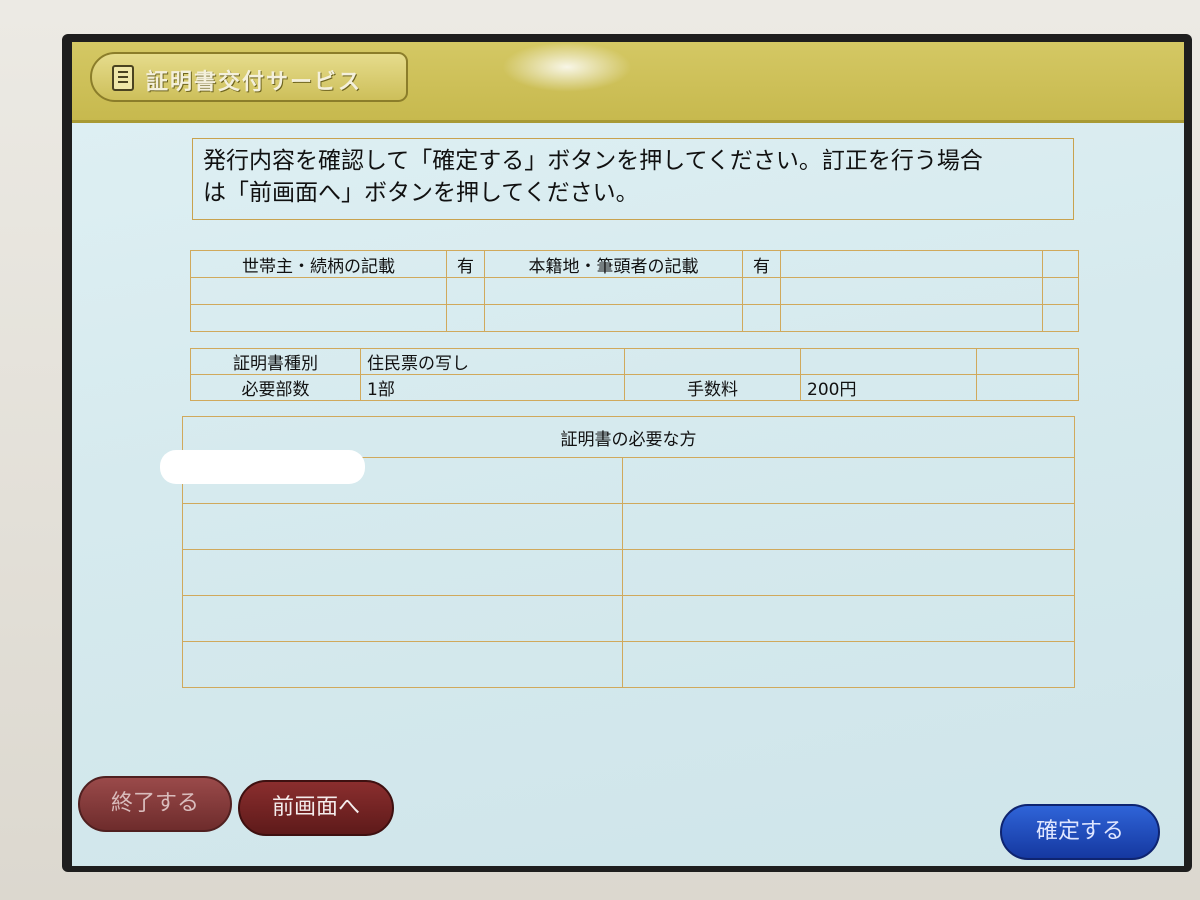 Image resolution: width=1200 pixels, height=900 pixels. I want to click on household-label: 世帯主・続柄の記載, so click(318, 264).